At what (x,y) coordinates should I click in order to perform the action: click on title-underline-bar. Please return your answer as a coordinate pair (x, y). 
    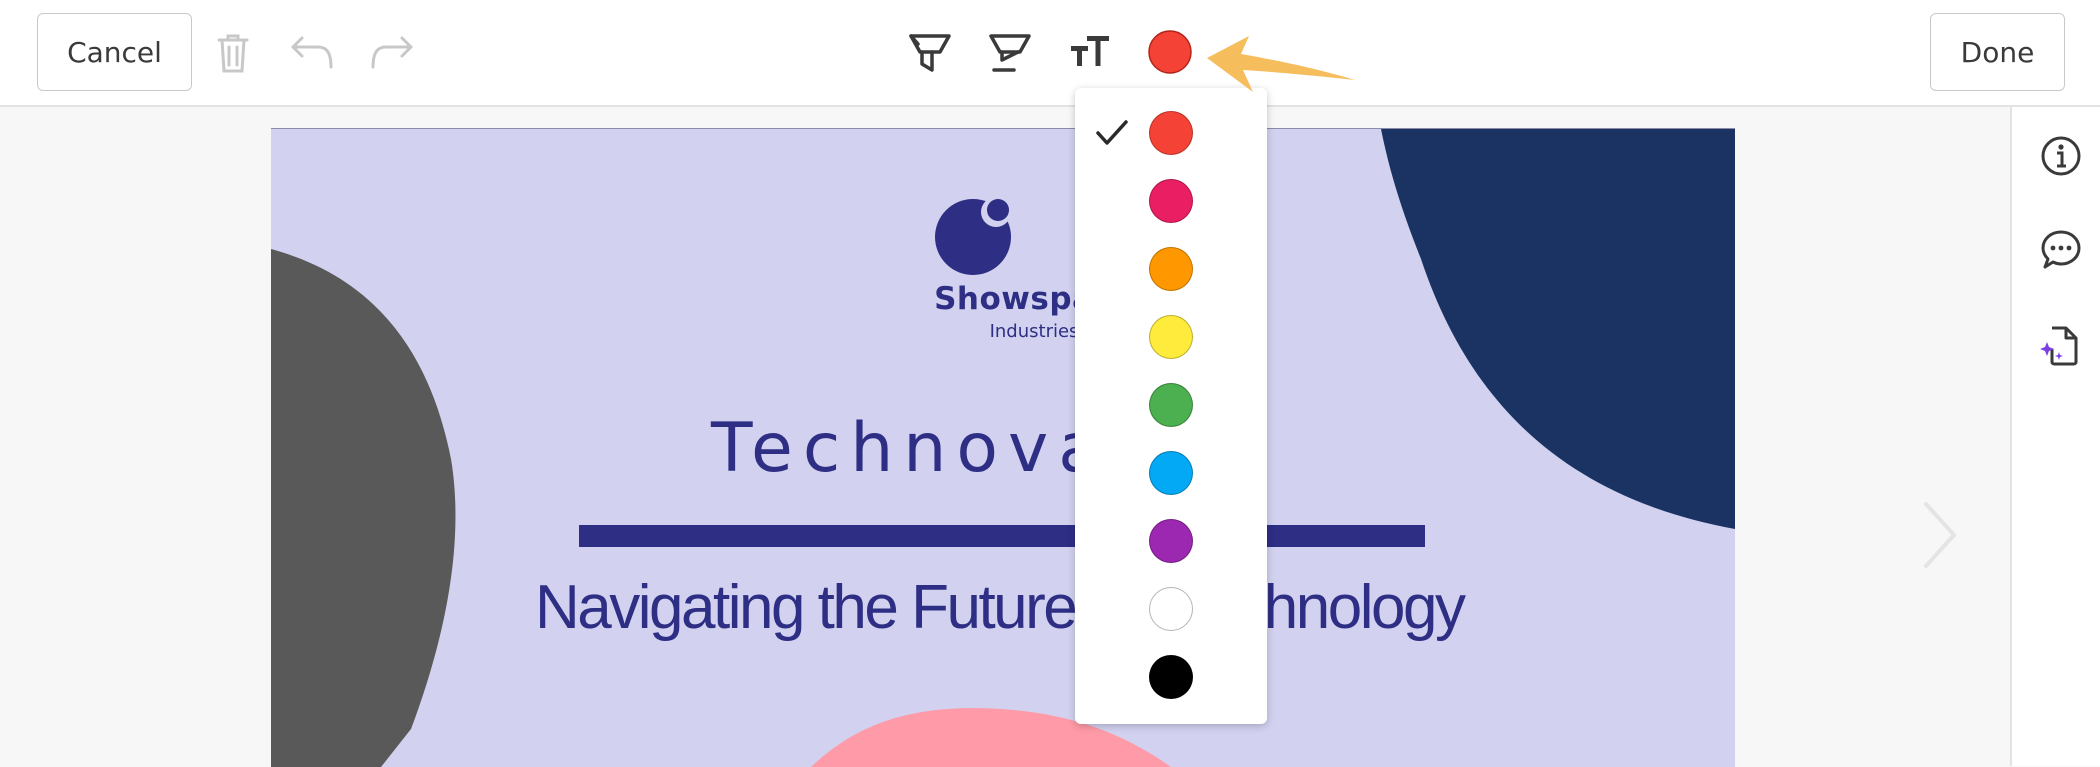
    Looking at the image, I should click on (1002, 536).